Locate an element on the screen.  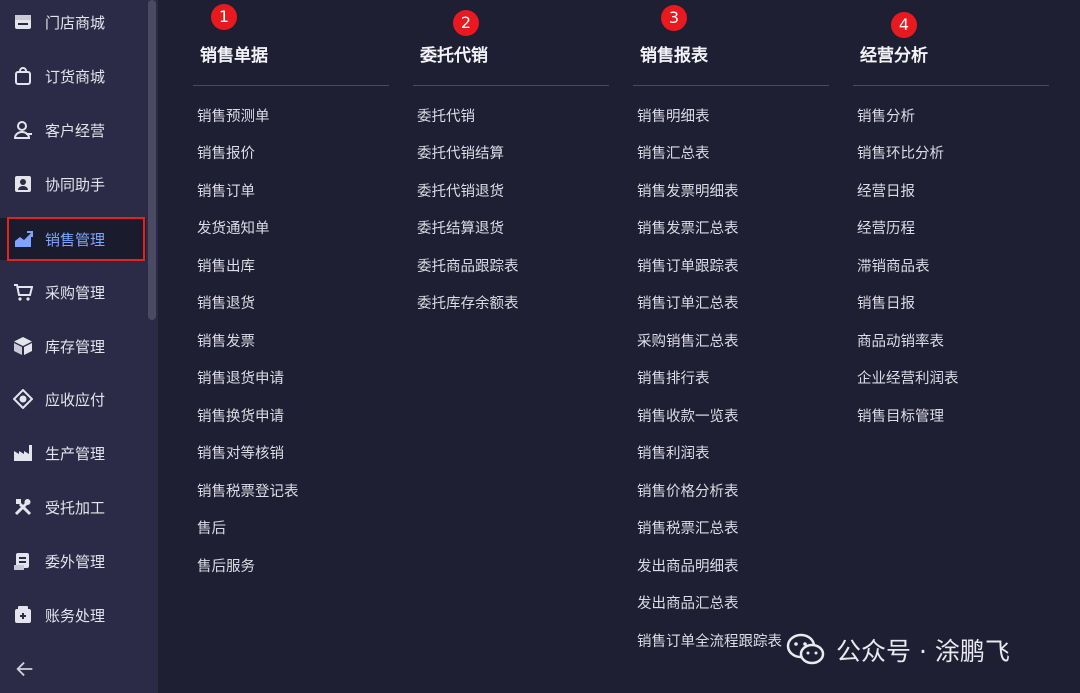
menu-link: 采购销售汇总表 is located at coordinates (688, 342).